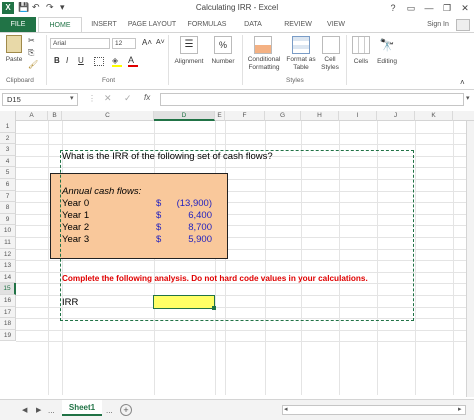 The height and width of the screenshot is (420, 474). Describe the element at coordinates (82, 408) in the screenshot. I see `sheet-tab-sheet1: Sheet1` at that location.